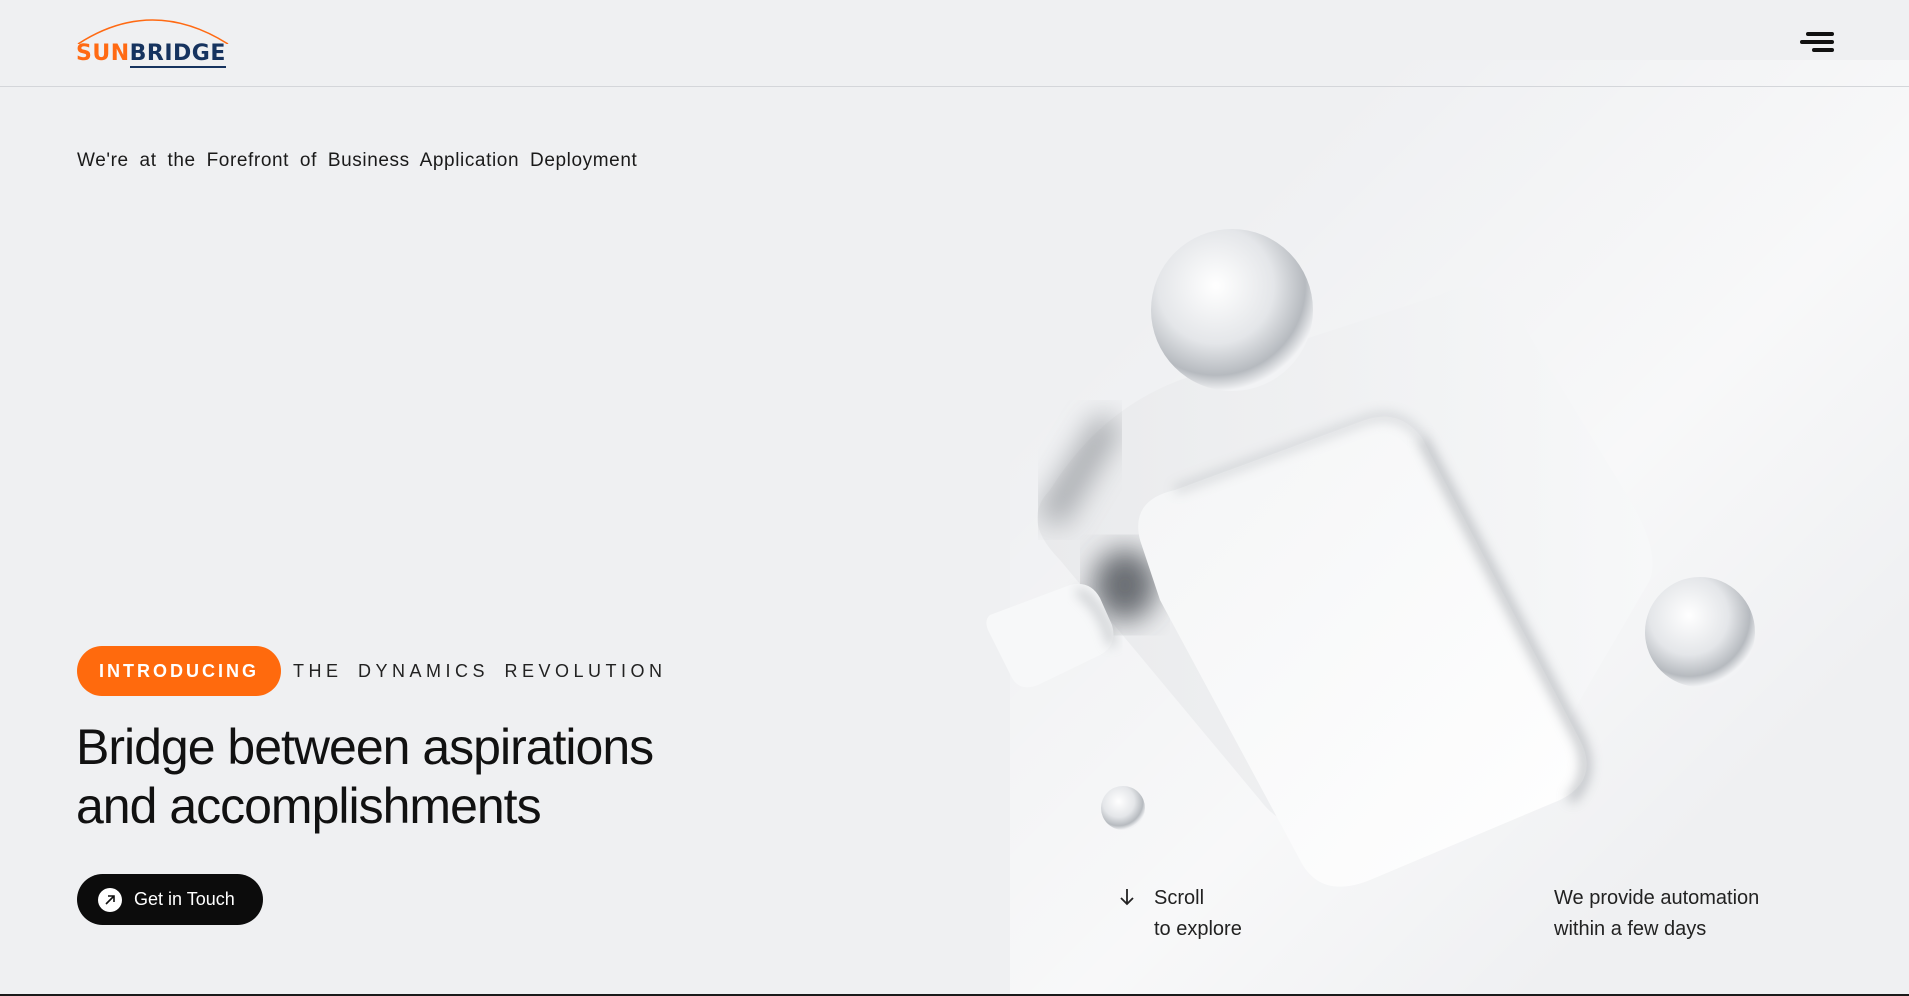  I want to click on right-sphere, so click(1700, 632).